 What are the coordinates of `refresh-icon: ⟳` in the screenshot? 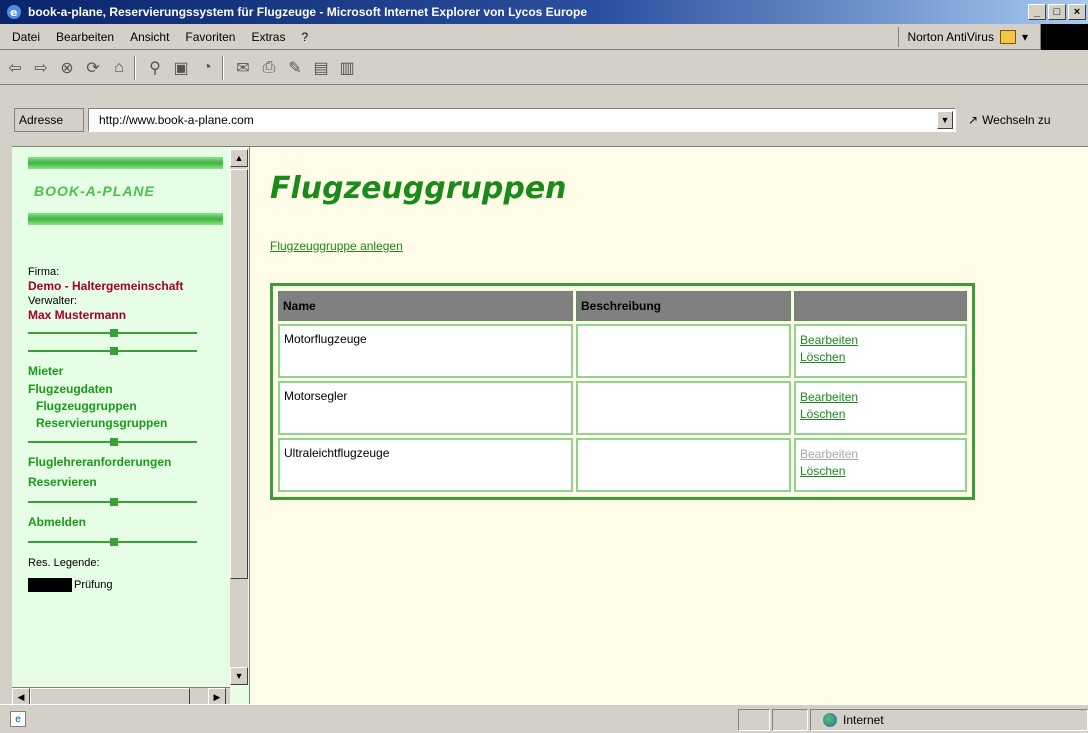 It's located at (93, 68).